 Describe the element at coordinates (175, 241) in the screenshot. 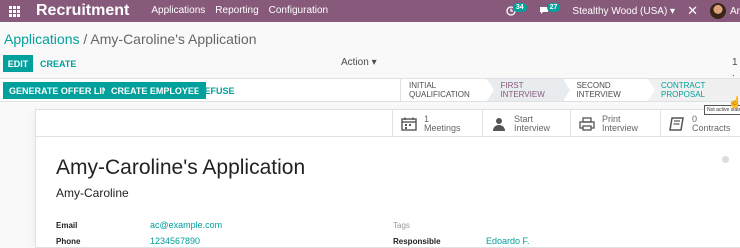

I see `phone-field: 1234567890` at that location.